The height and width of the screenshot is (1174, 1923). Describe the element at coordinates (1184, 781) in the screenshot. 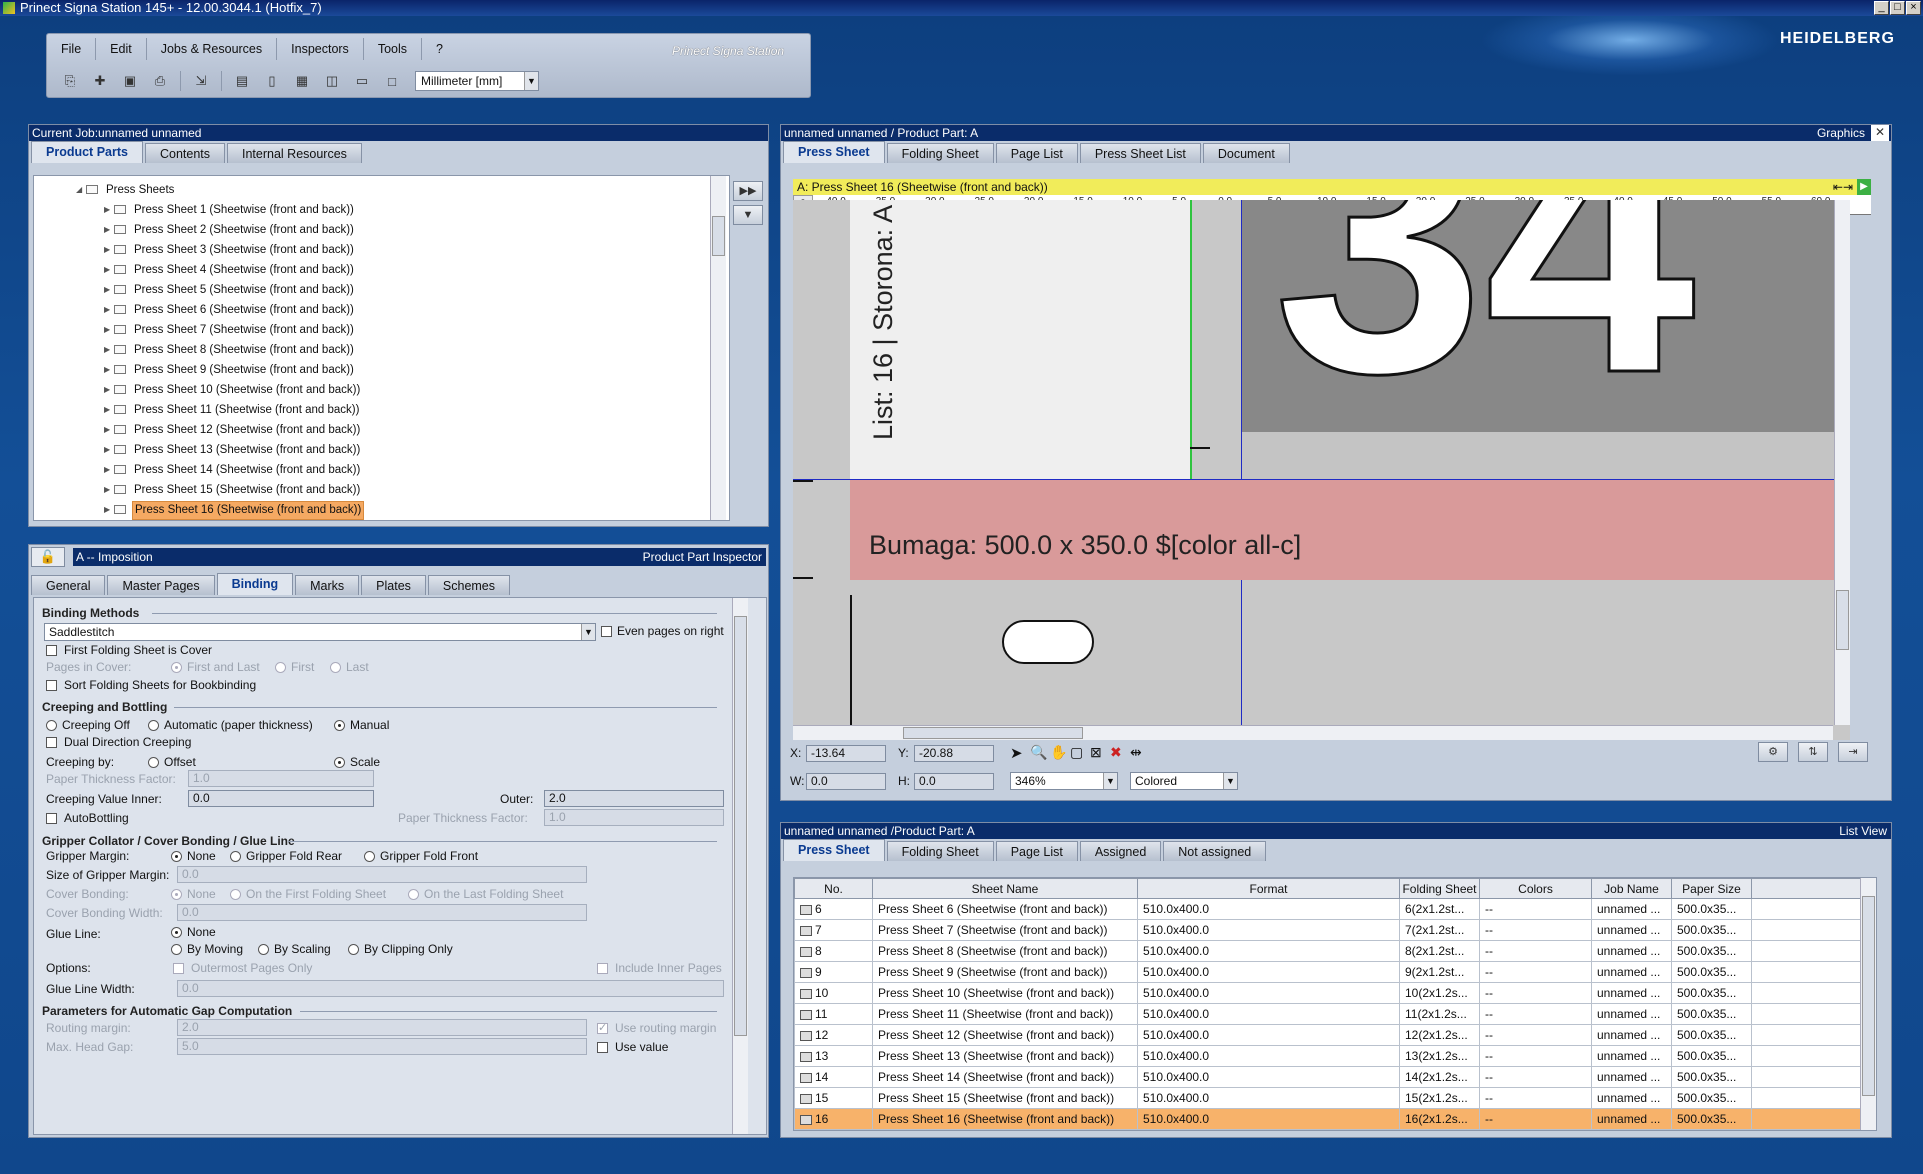

I see `color-mode-select: Colored ▼` at that location.